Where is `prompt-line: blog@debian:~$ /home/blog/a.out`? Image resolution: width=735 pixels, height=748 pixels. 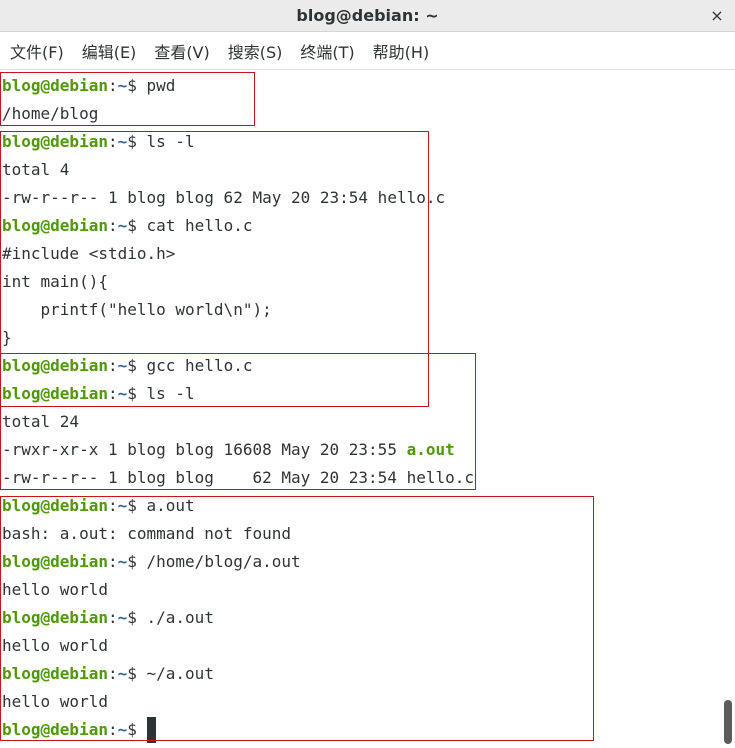 prompt-line: blog@debian:~$ /home/blog/a.out is located at coordinates (151, 562).